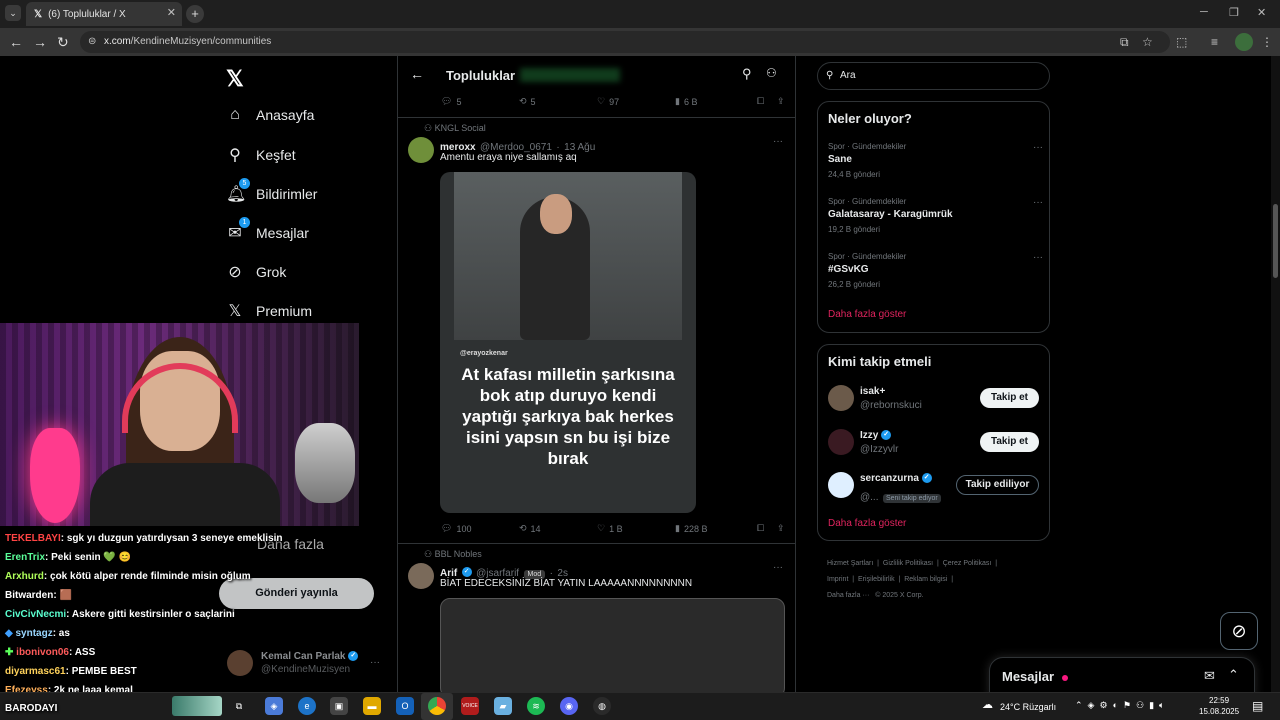  I want to click on post-media, so click(612, 648).